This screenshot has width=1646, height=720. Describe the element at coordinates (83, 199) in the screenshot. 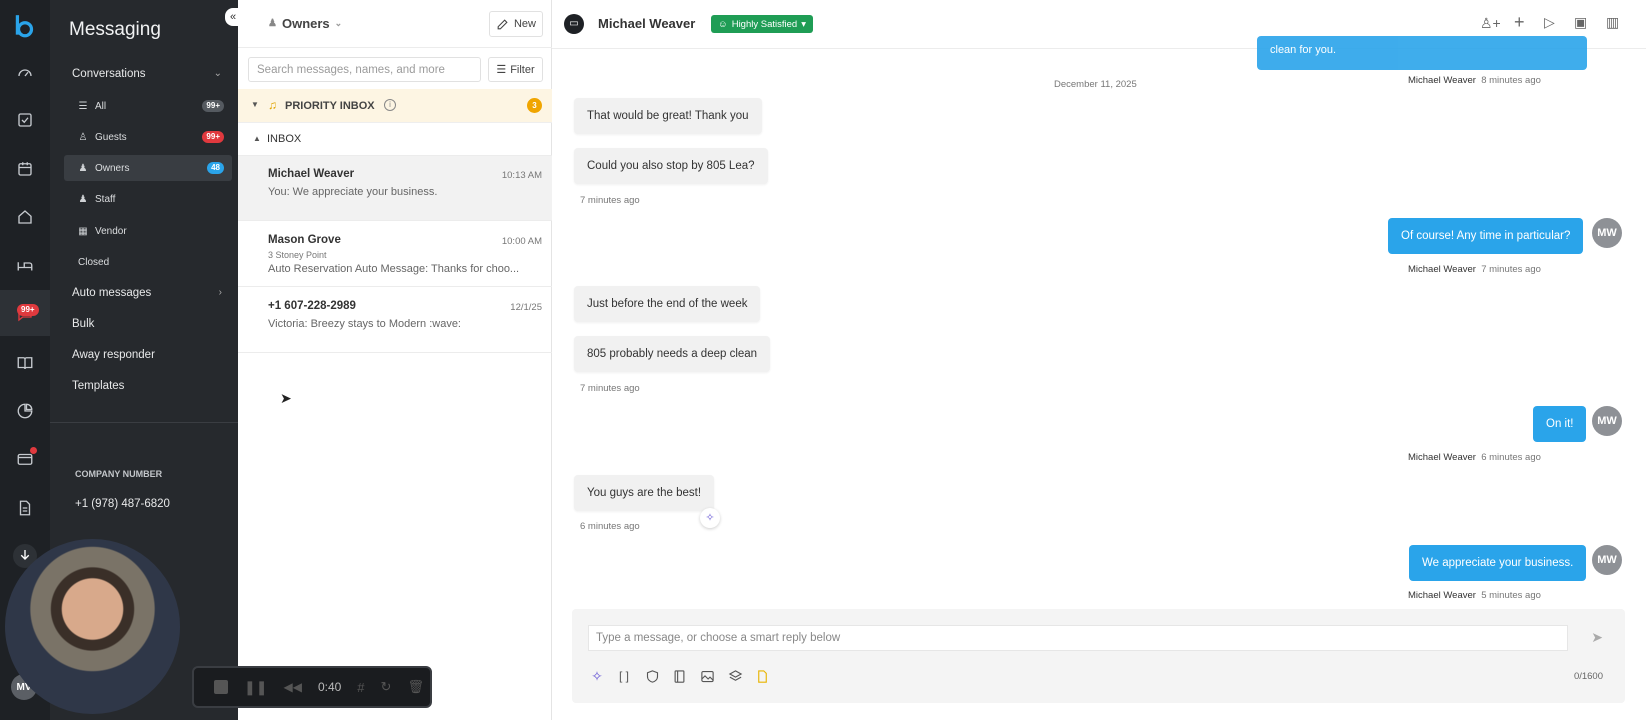

I see `staff-icon: ♟` at that location.